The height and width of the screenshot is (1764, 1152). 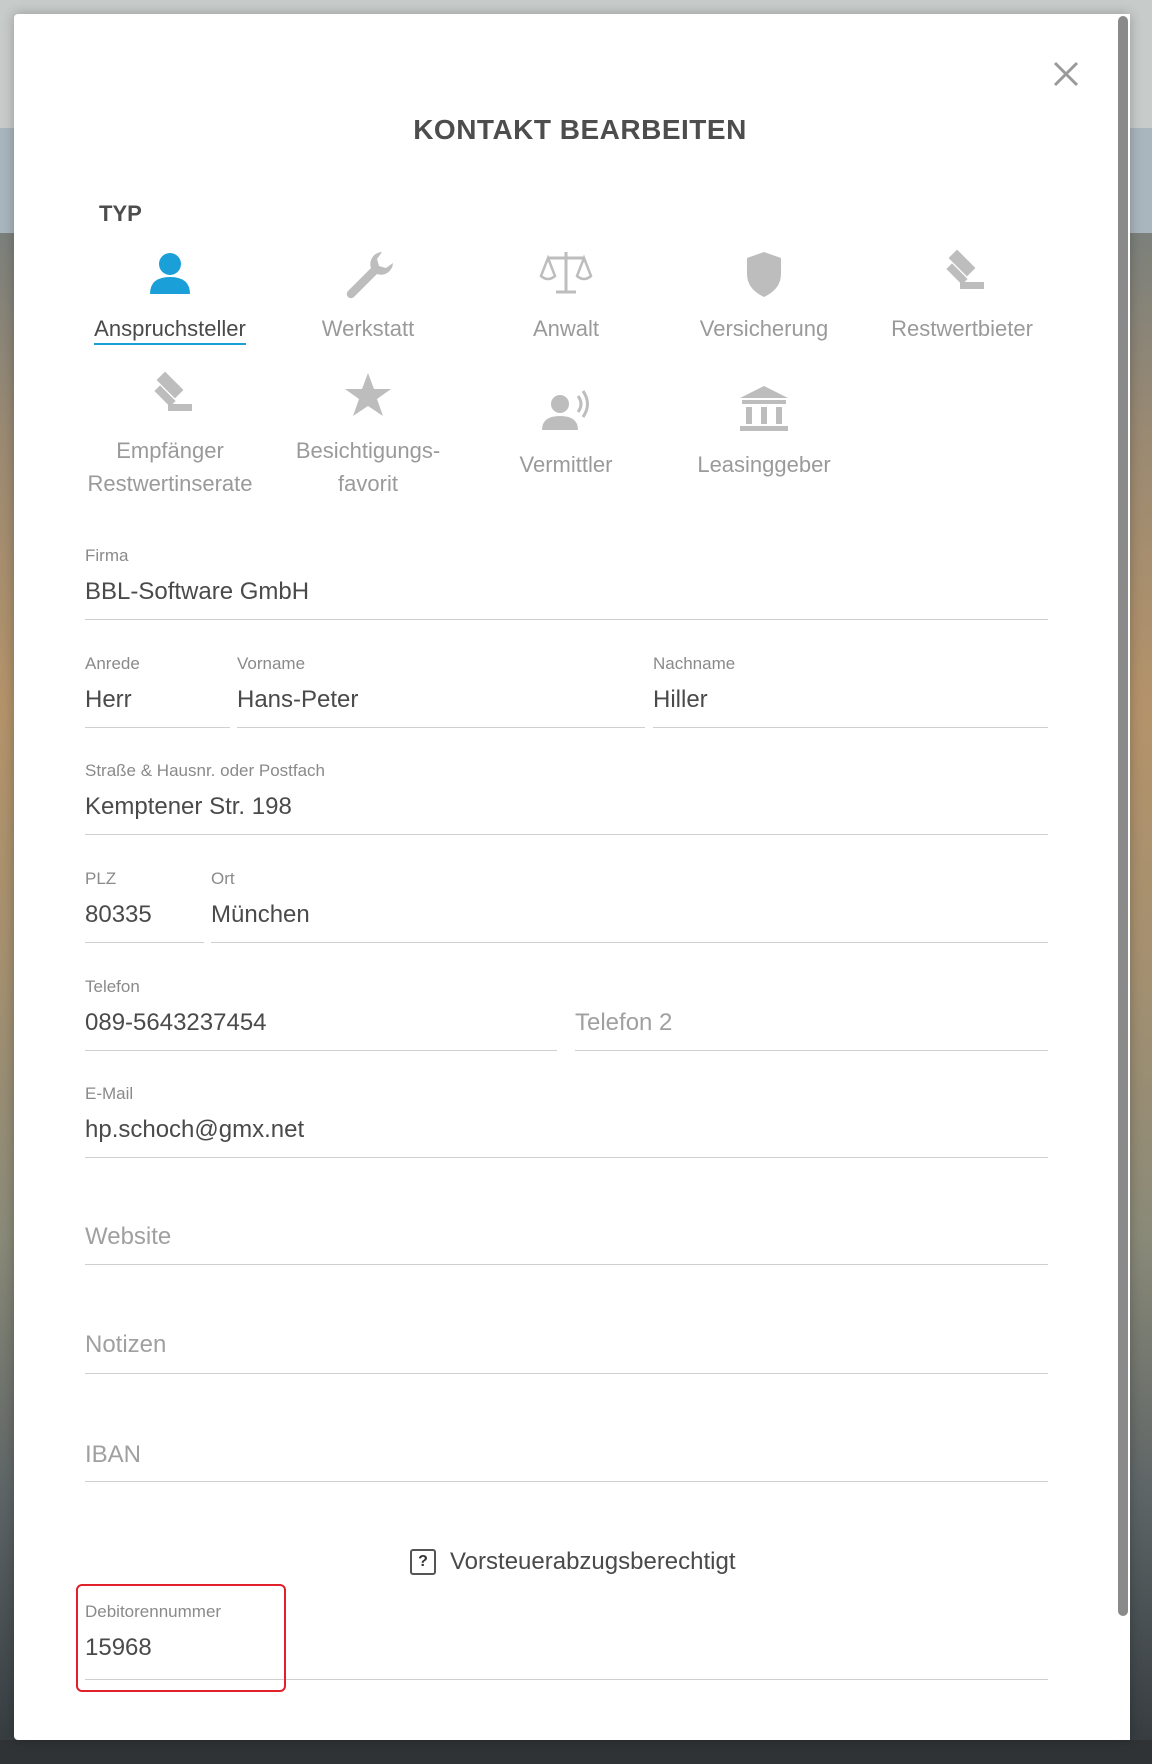 I want to click on telefon-value: 089-5643237454, so click(x=176, y=1023).